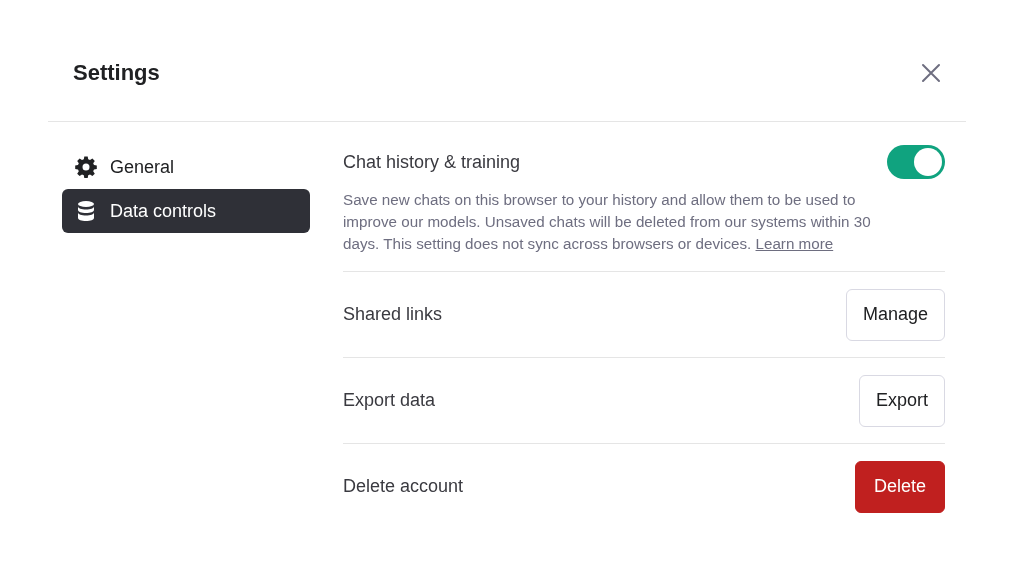 This screenshot has width=1024, height=576. What do you see at coordinates (86, 167) in the screenshot?
I see `gear-icon` at bounding box center [86, 167].